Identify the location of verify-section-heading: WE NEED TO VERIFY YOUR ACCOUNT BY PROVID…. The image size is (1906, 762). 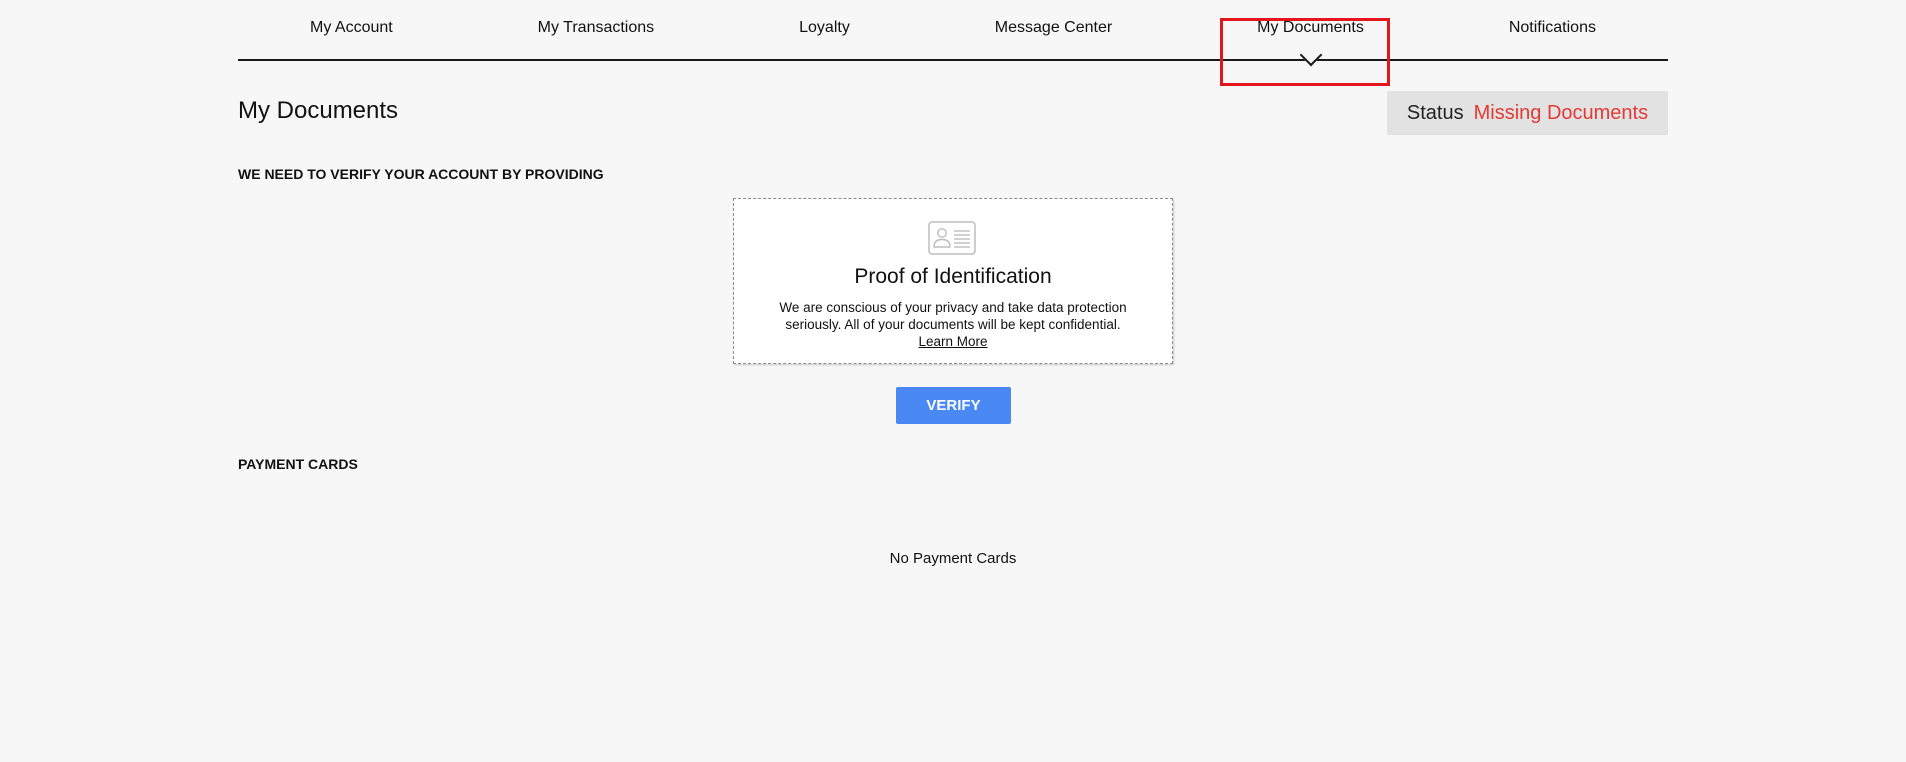
(421, 174).